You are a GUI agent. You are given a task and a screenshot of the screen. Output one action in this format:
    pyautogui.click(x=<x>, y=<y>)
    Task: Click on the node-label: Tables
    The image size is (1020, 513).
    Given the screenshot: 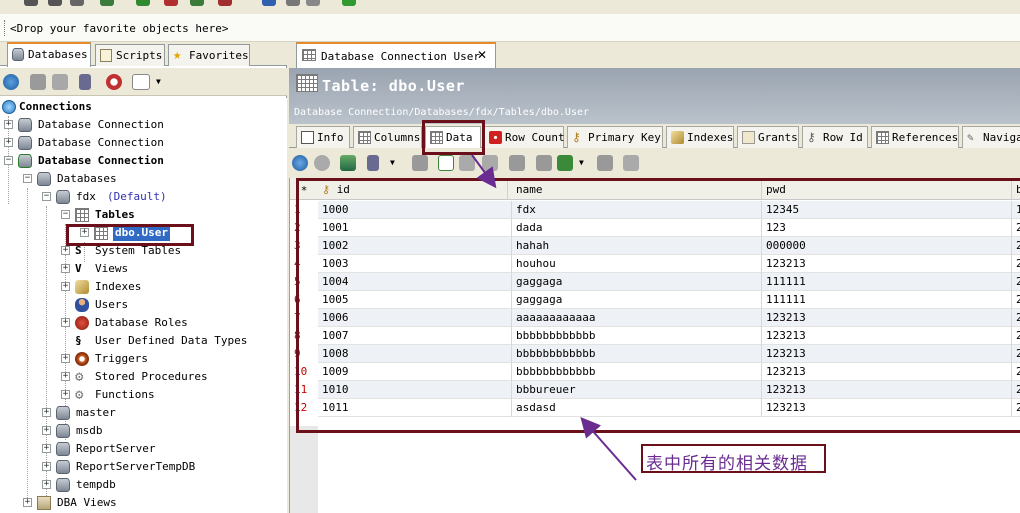 What is the action you would take?
    pyautogui.click(x=115, y=214)
    